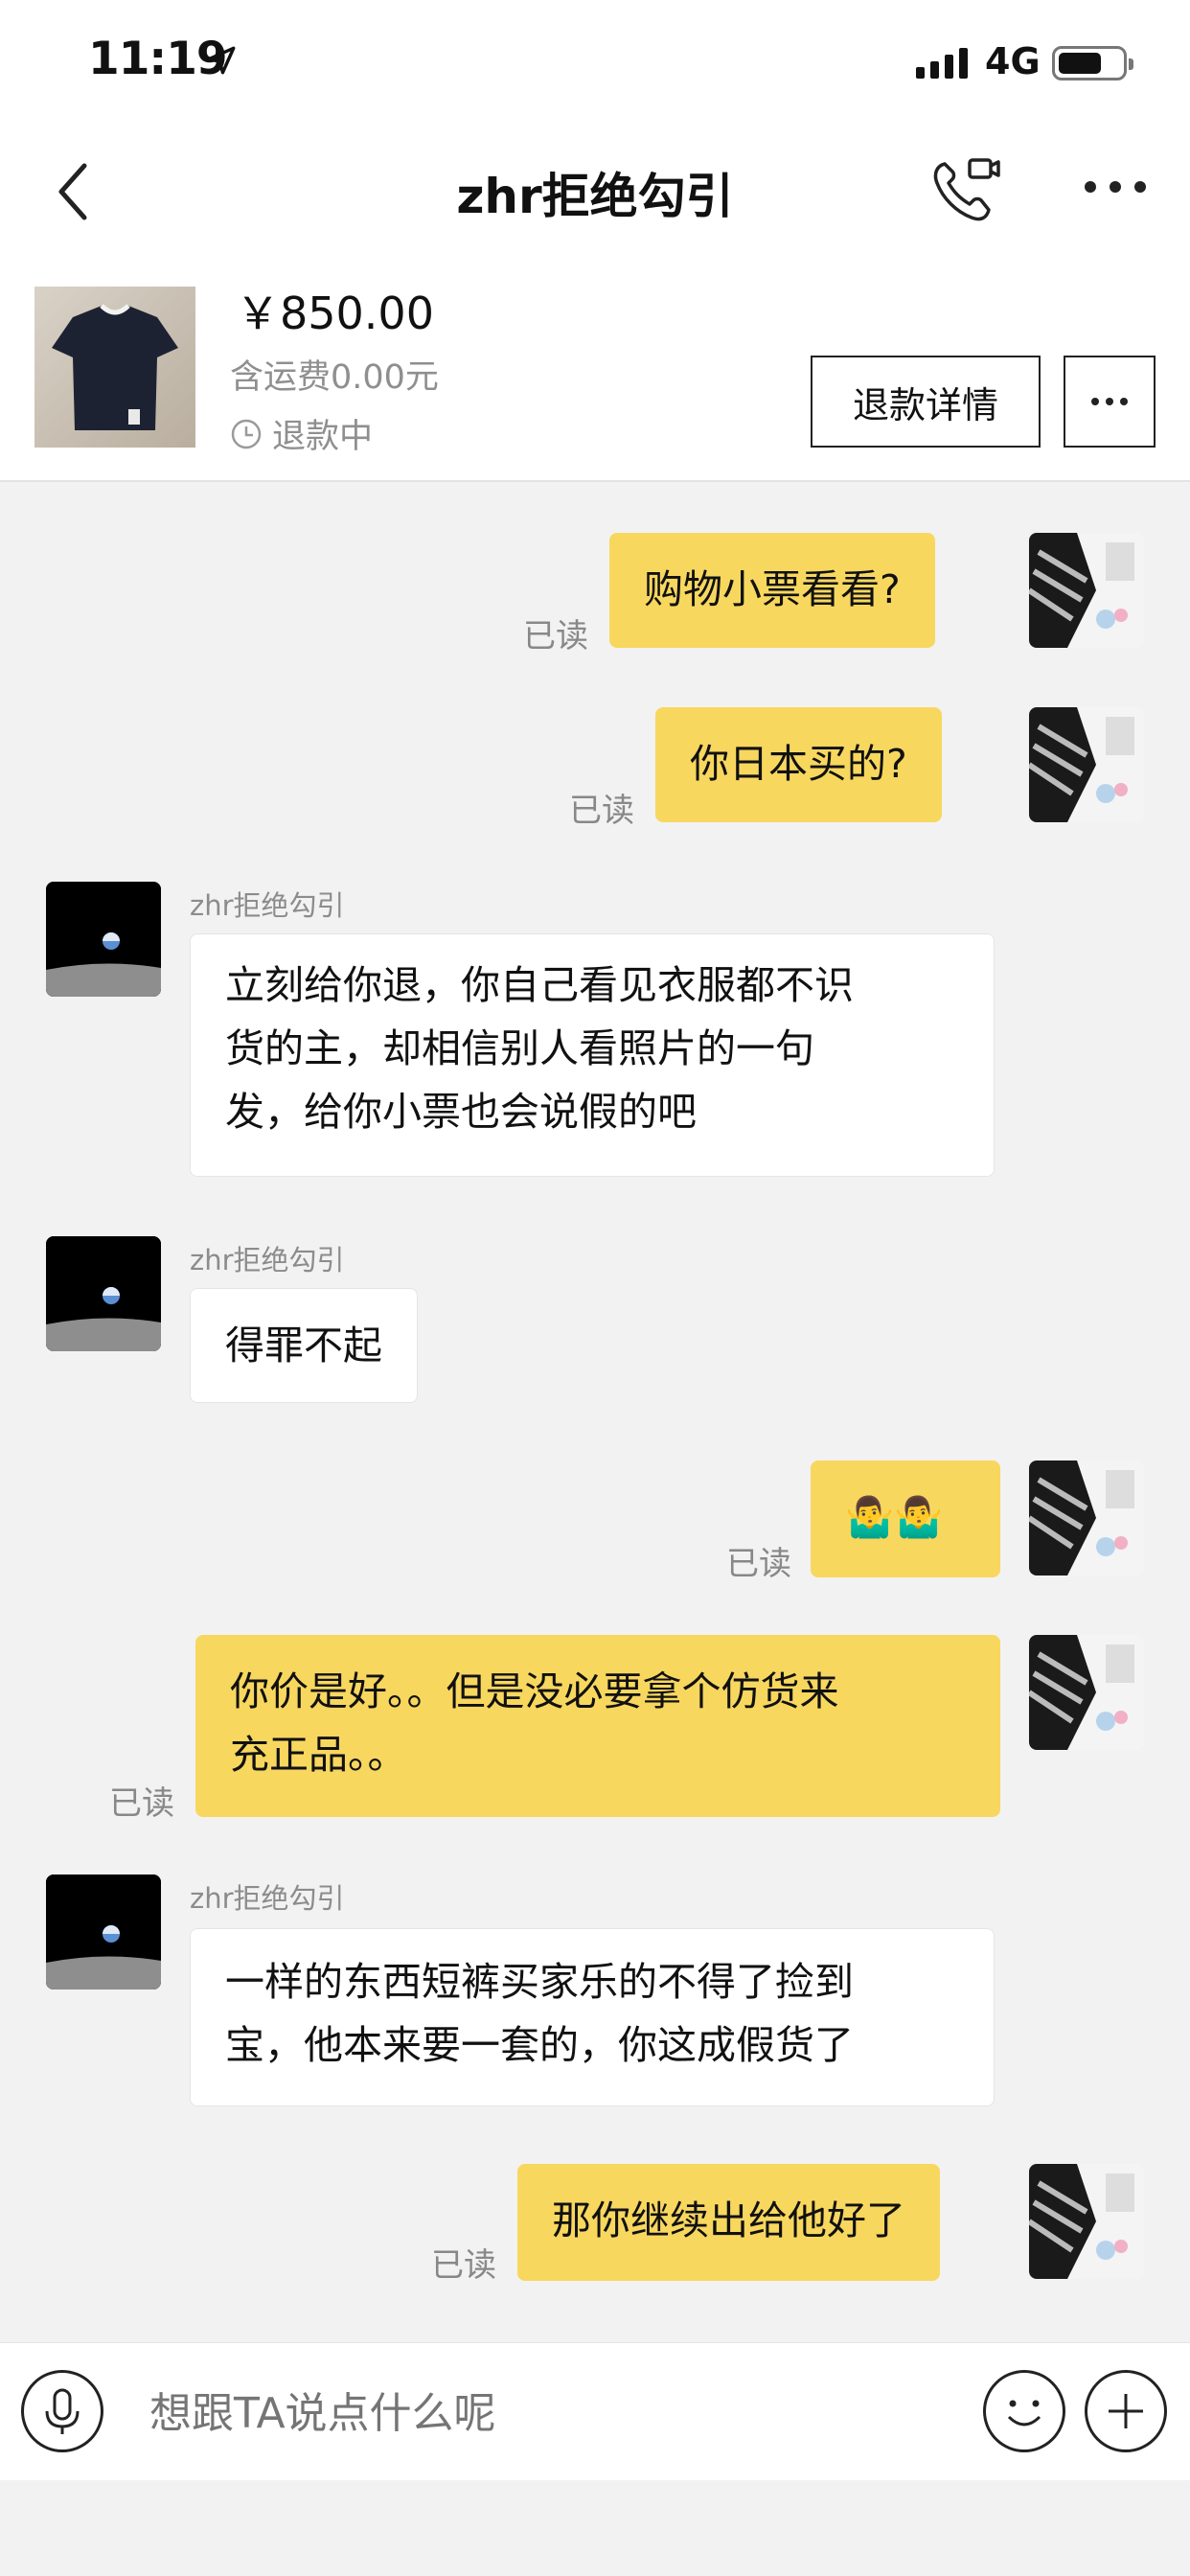 The image size is (1190, 2576). What do you see at coordinates (62, 2411) in the screenshot?
I see `microphone-icon` at bounding box center [62, 2411].